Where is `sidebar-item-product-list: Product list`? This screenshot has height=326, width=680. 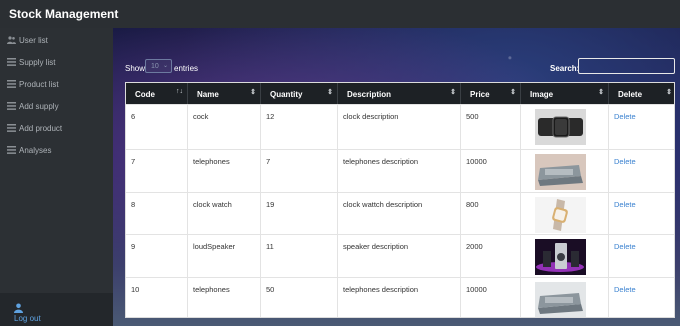 sidebar-item-product-list: Product list is located at coordinates (56, 84).